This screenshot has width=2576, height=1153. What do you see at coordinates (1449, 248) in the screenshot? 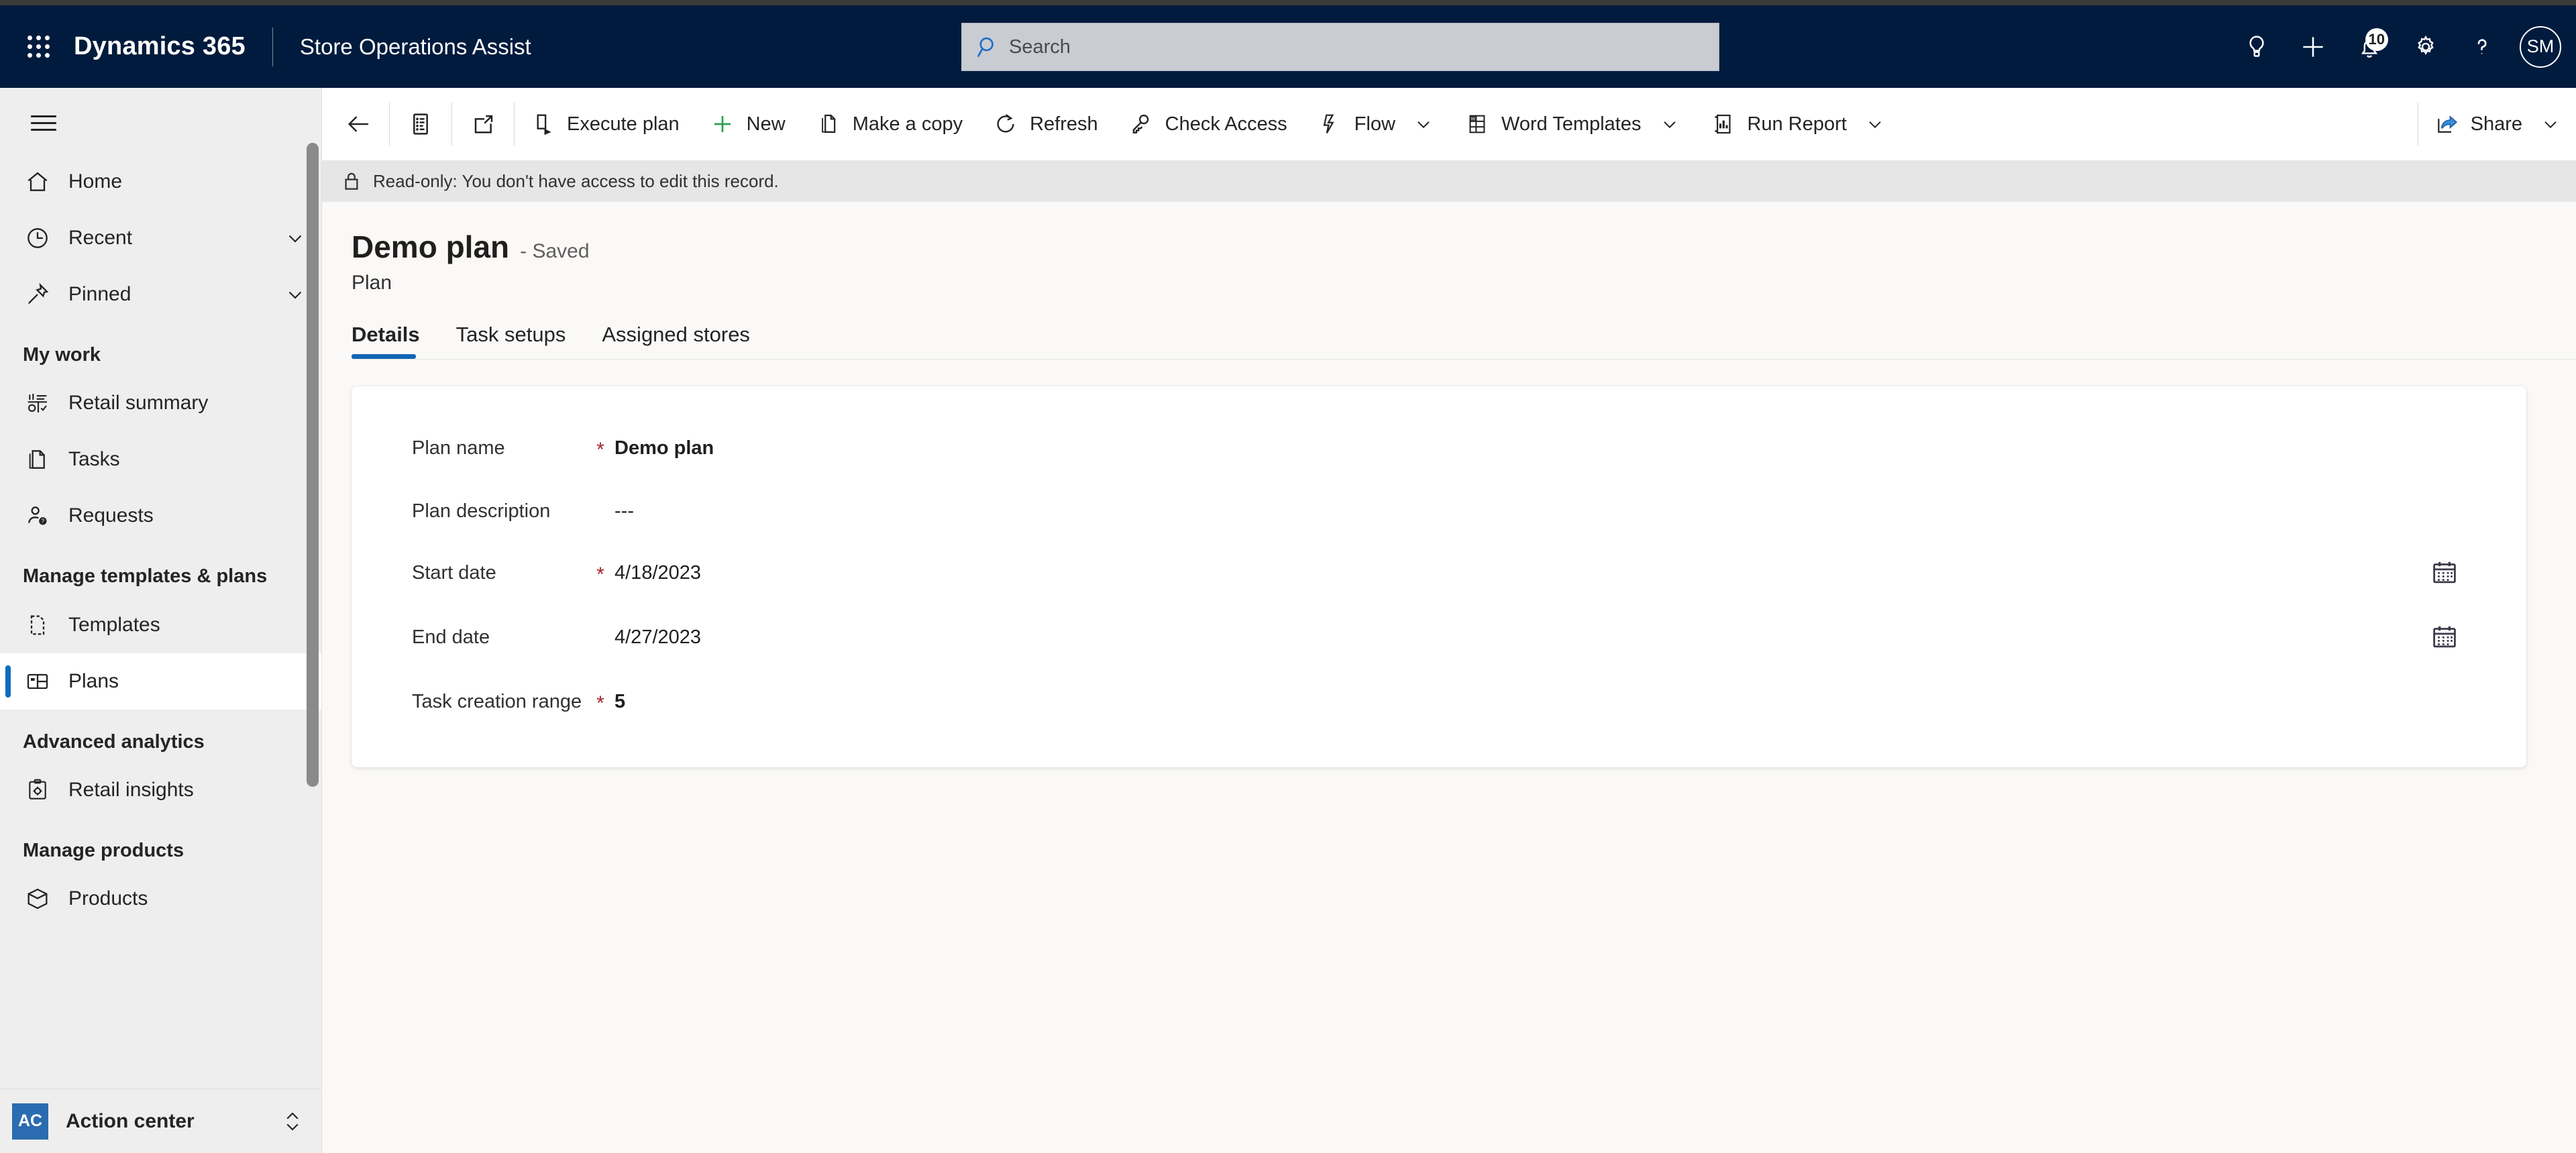
I see `record-header: Demo plan - Saved Plan` at bounding box center [1449, 248].